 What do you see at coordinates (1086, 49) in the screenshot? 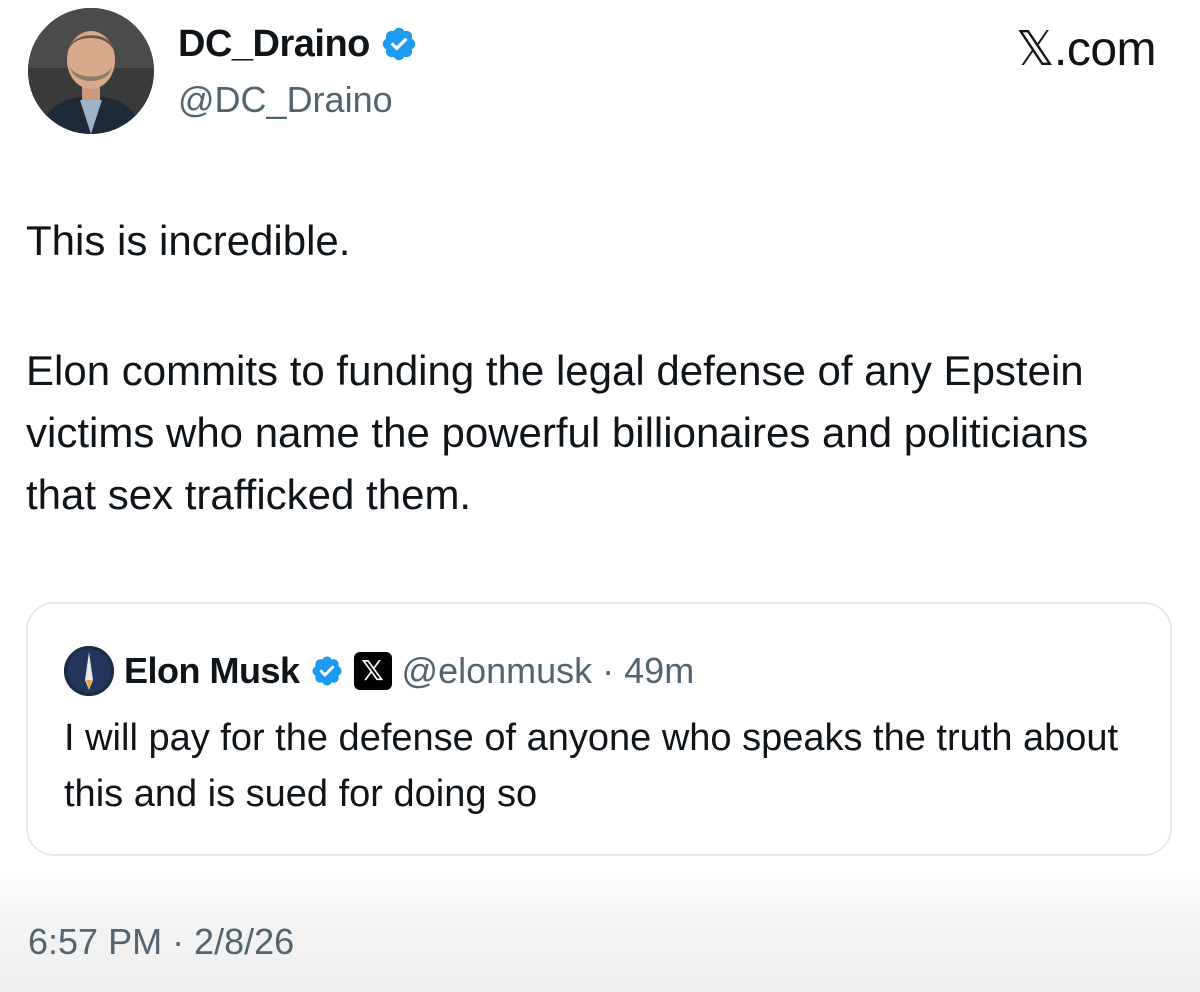
I see `x-com-watermark: 𝕏.com` at bounding box center [1086, 49].